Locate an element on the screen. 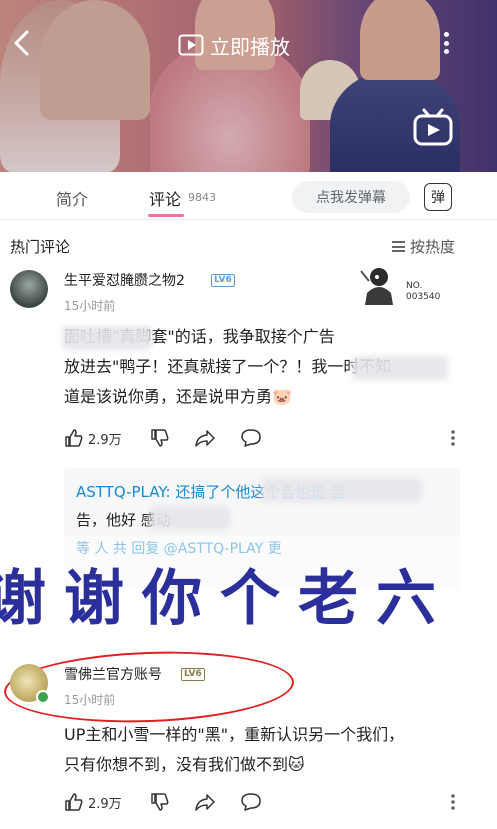 The image size is (497, 829). play-now-button: 立即播放 is located at coordinates (234, 45).